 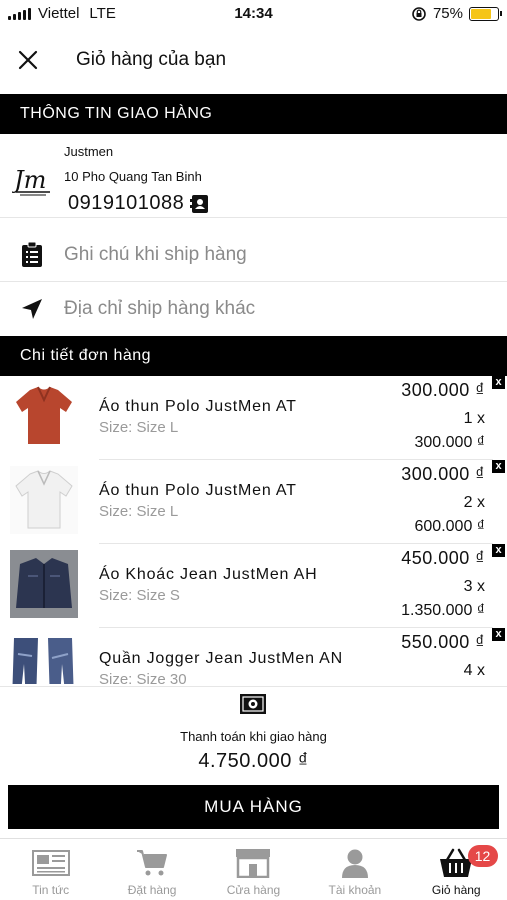 What do you see at coordinates (419, 13) in the screenshot?
I see `rotation-lock-icon` at bounding box center [419, 13].